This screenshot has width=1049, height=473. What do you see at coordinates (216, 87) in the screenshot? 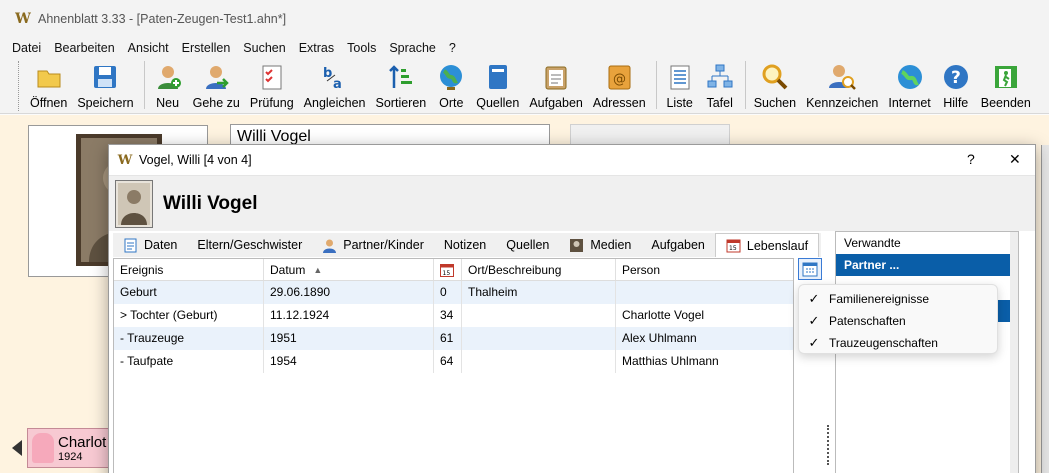
I see `toolbar-goto-button: Gehe zu` at bounding box center [216, 87].